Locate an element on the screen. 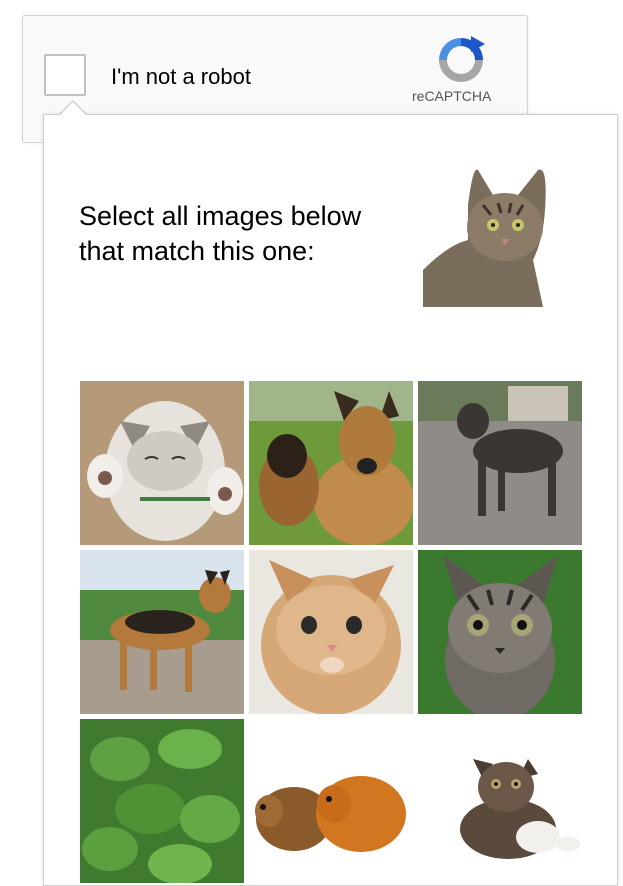 The width and height of the screenshot is (623, 886). green-plant-leaves-icon is located at coordinates (162, 801).